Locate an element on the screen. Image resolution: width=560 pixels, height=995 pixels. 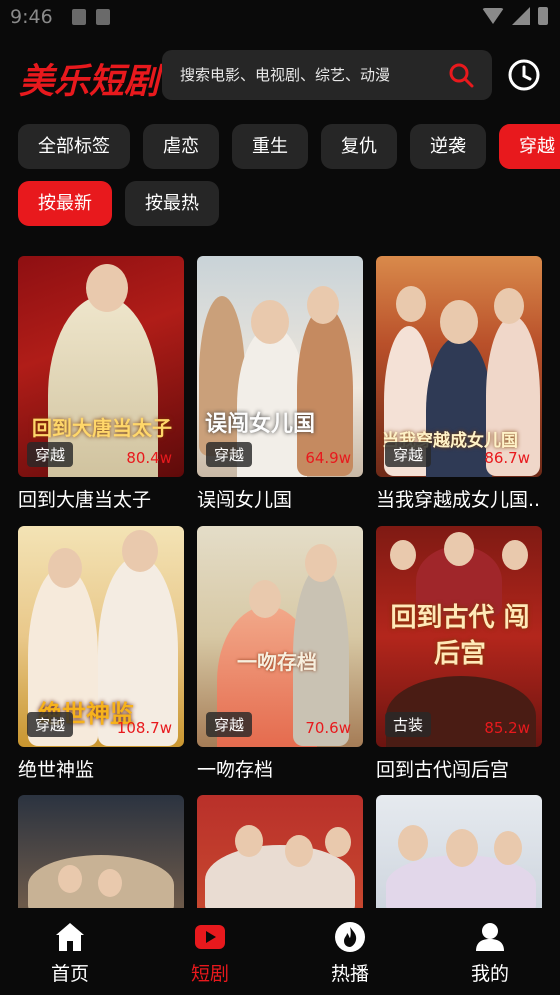
view-count: 70.6w is located at coordinates (328, 728).